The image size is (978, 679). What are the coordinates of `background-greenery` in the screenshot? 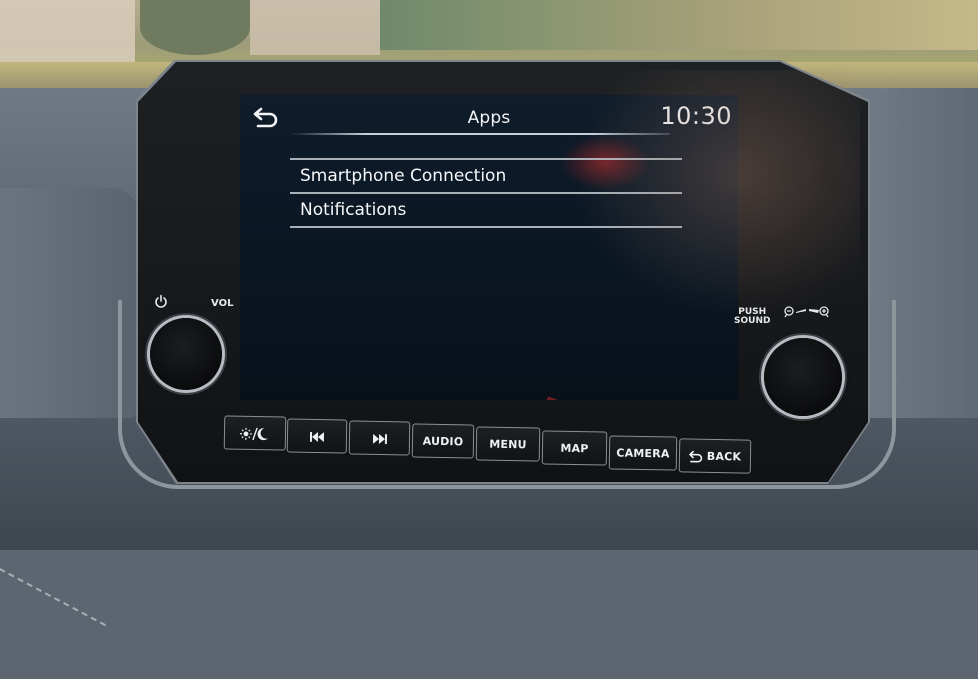 It's located at (679, 25).